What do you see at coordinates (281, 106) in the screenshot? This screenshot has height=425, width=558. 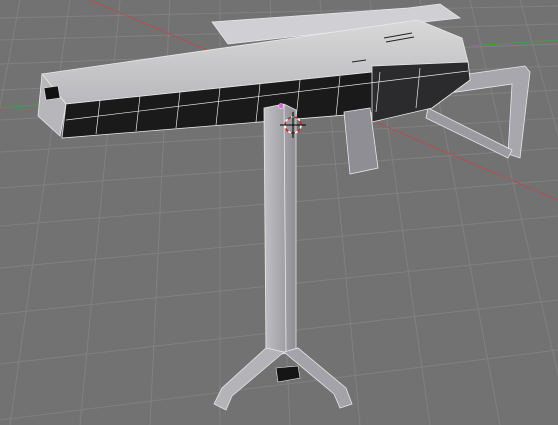 I see `object-origin-dot` at bounding box center [281, 106].